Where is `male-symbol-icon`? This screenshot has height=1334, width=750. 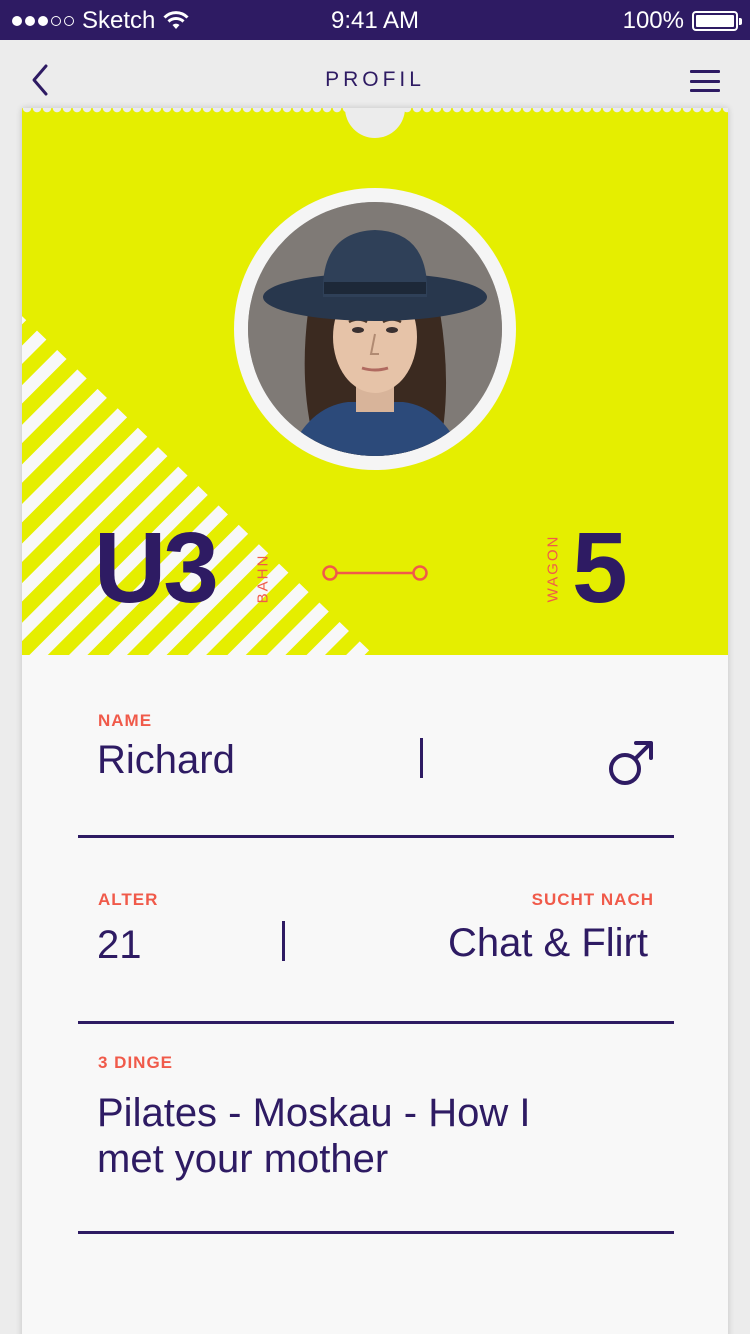 male-symbol-icon is located at coordinates (631, 763).